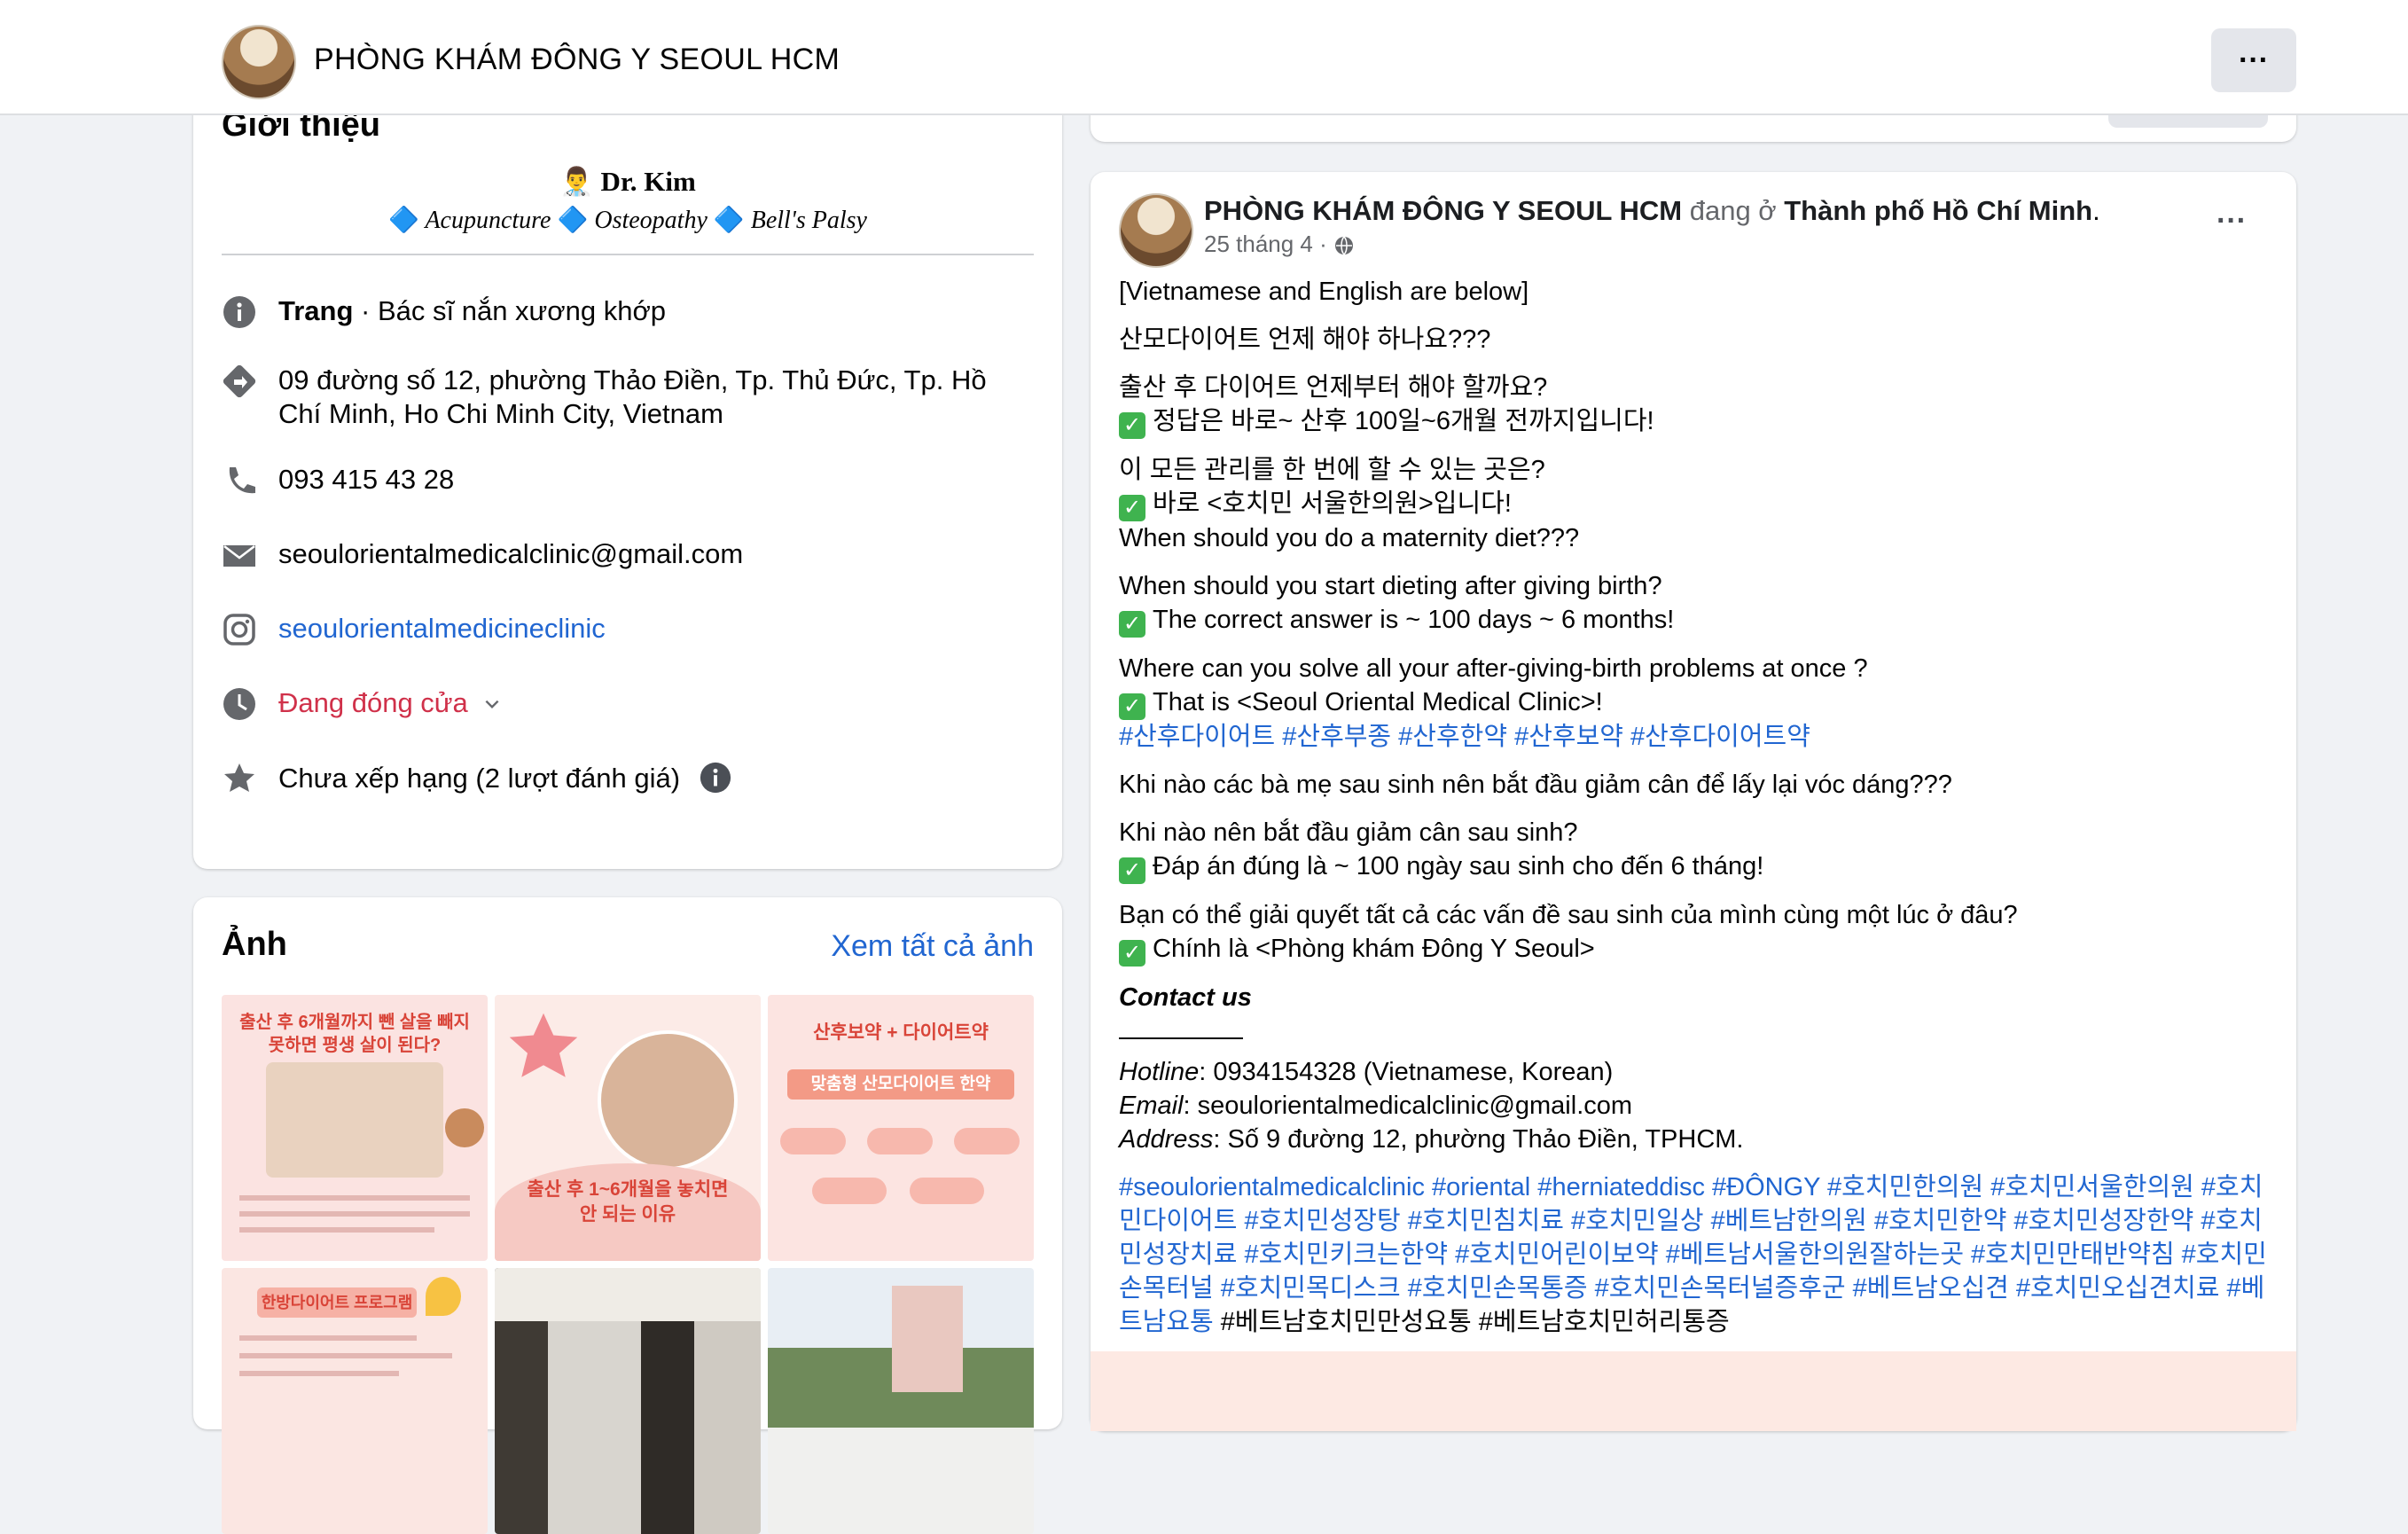 Image resolution: width=2408 pixels, height=1534 pixels. What do you see at coordinates (254, 944) in the screenshot?
I see `photos-heading: Ảnh` at bounding box center [254, 944].